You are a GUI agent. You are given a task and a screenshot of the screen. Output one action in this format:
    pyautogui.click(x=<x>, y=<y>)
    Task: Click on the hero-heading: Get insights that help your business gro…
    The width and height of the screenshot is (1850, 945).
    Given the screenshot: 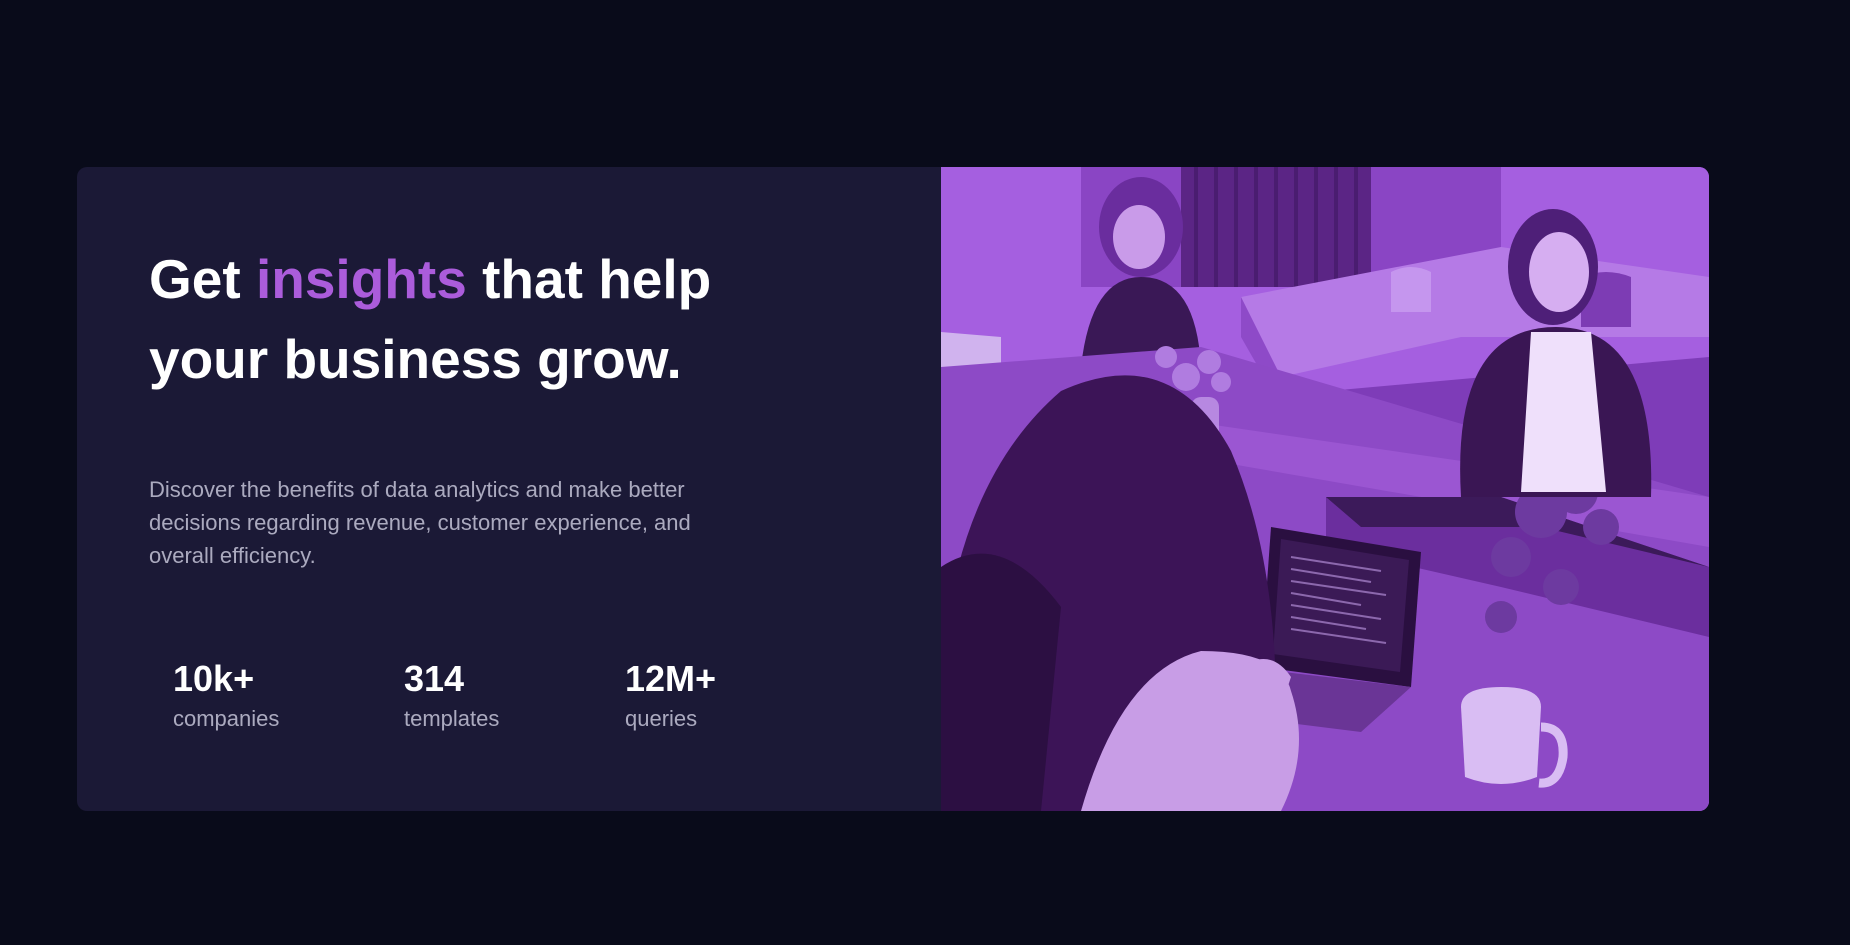 What is the action you would take?
    pyautogui.click(x=469, y=319)
    